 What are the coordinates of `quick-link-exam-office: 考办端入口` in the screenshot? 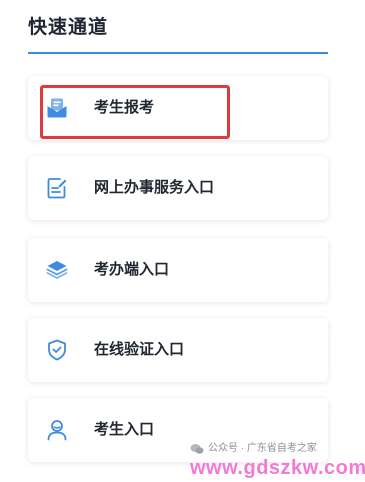 It's located at (178, 270).